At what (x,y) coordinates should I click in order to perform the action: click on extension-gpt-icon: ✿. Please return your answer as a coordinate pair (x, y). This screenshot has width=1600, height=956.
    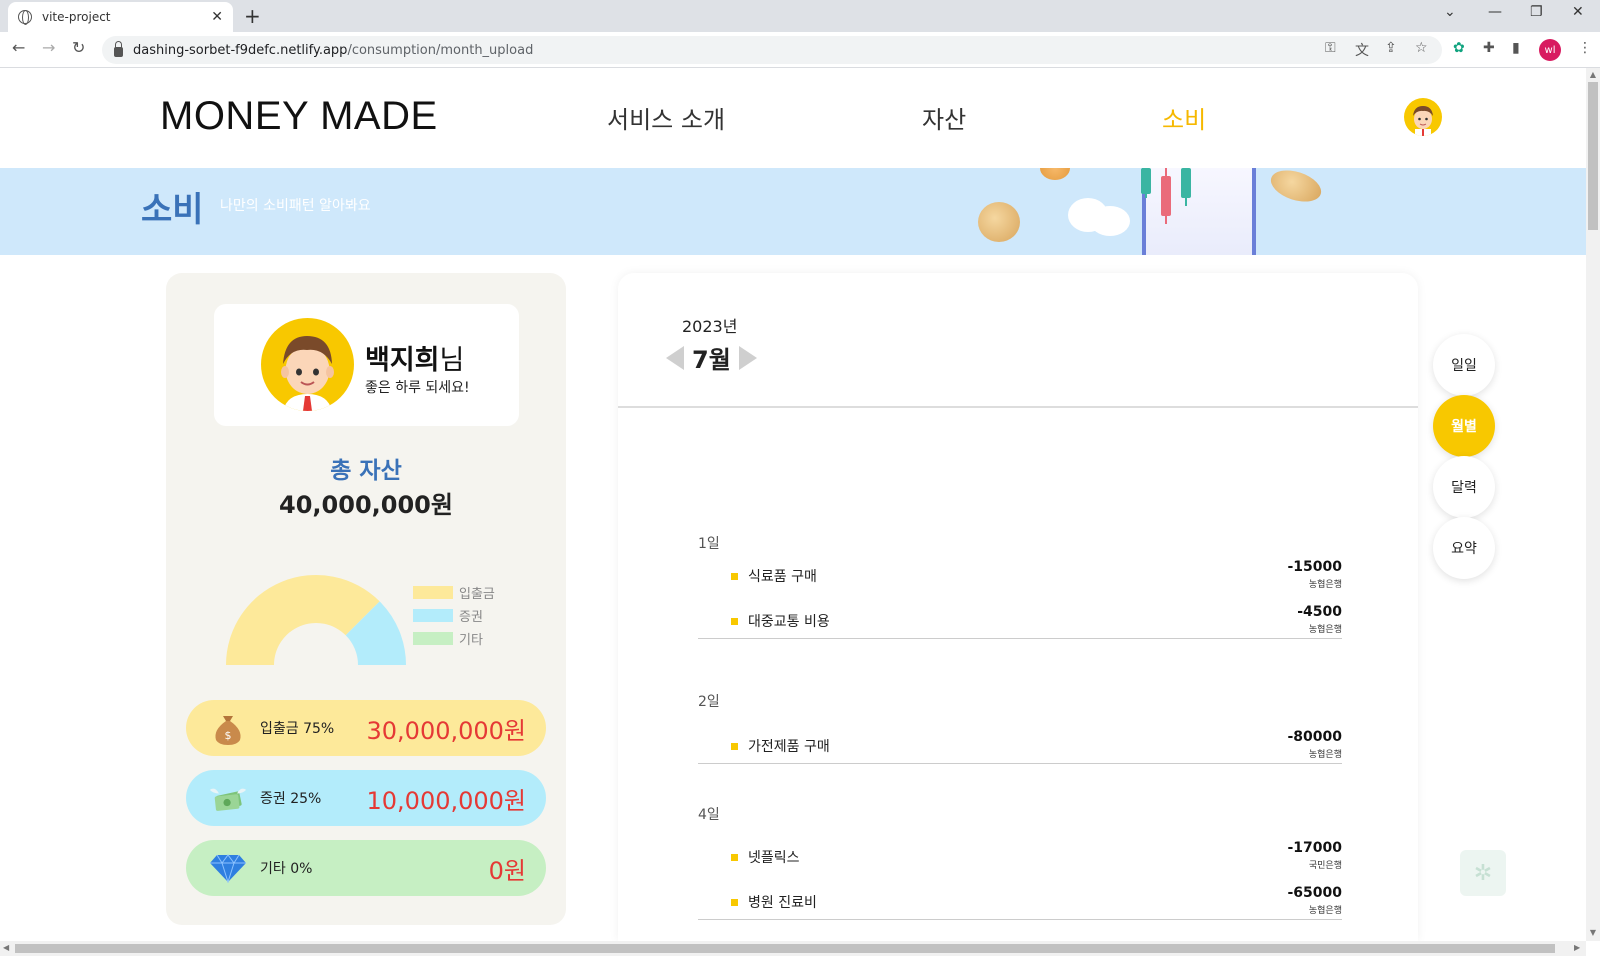
    Looking at the image, I should click on (1459, 48).